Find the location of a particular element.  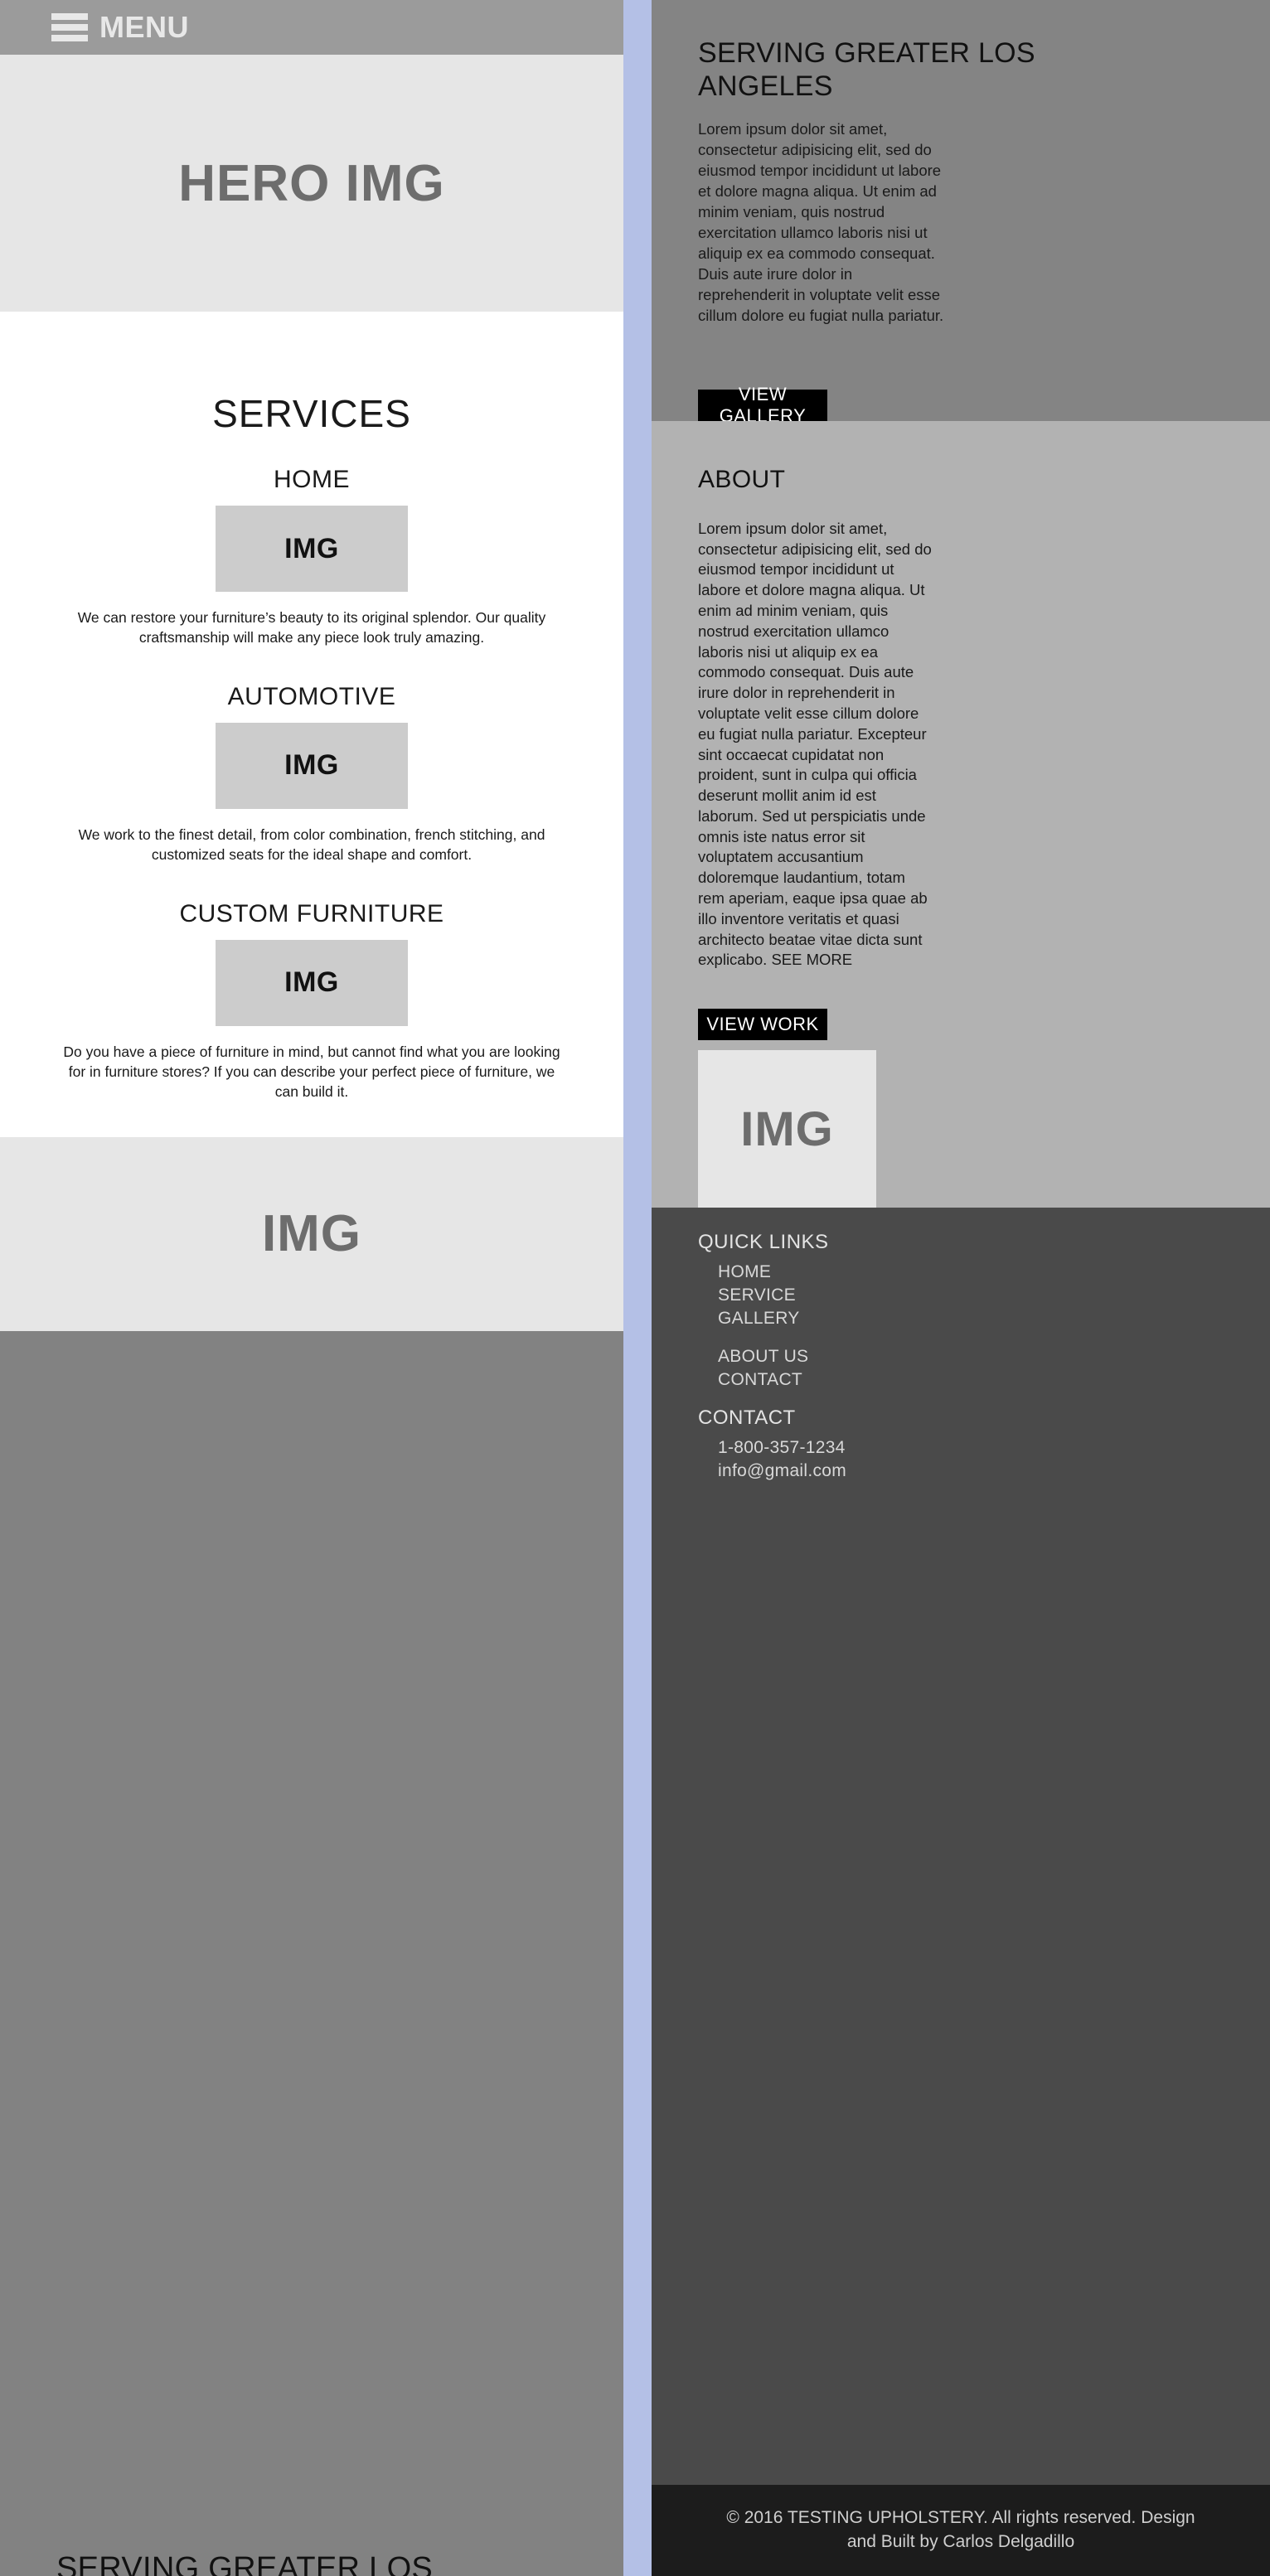

contact-list: 1-800-357-1234 info@gmail.com is located at coordinates (961, 1459).